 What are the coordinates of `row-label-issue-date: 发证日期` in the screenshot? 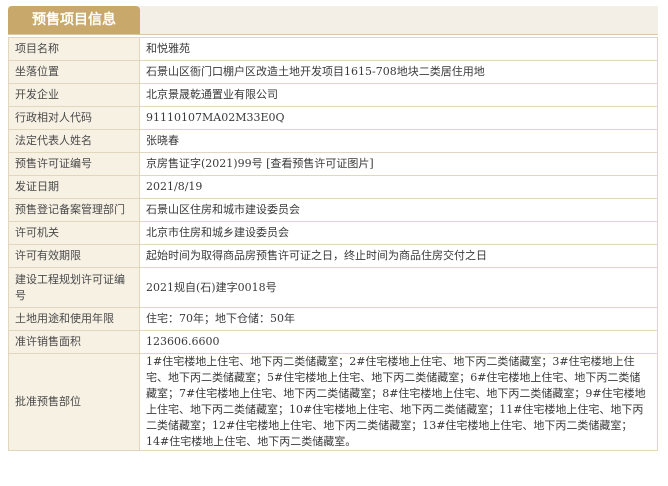 It's located at (74, 187).